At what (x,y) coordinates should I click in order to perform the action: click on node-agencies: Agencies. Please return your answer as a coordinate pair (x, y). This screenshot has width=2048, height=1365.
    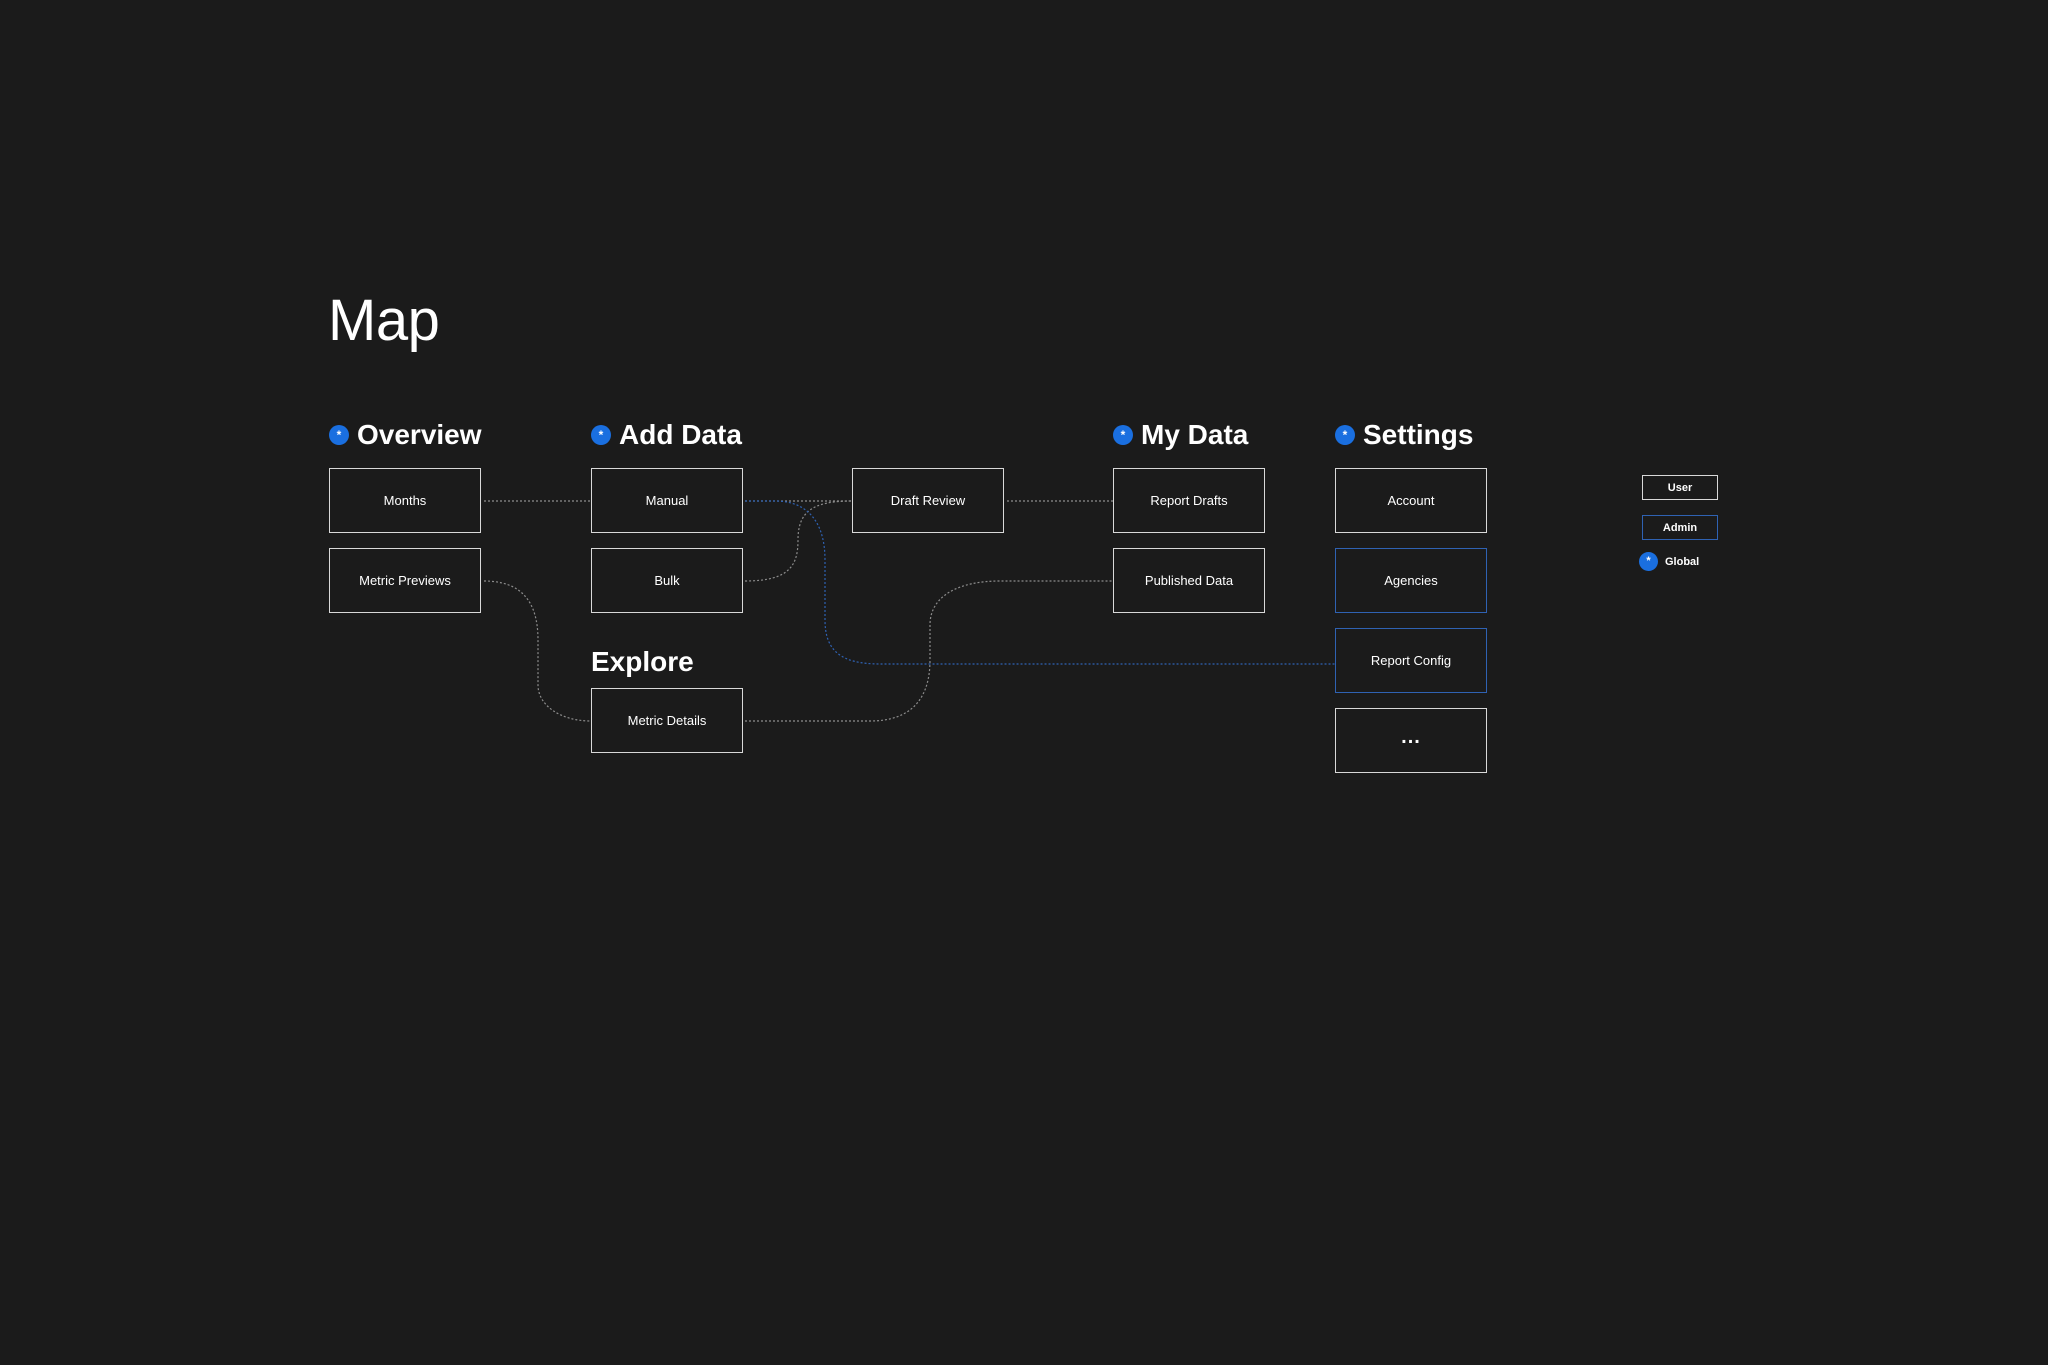
    Looking at the image, I should click on (1411, 580).